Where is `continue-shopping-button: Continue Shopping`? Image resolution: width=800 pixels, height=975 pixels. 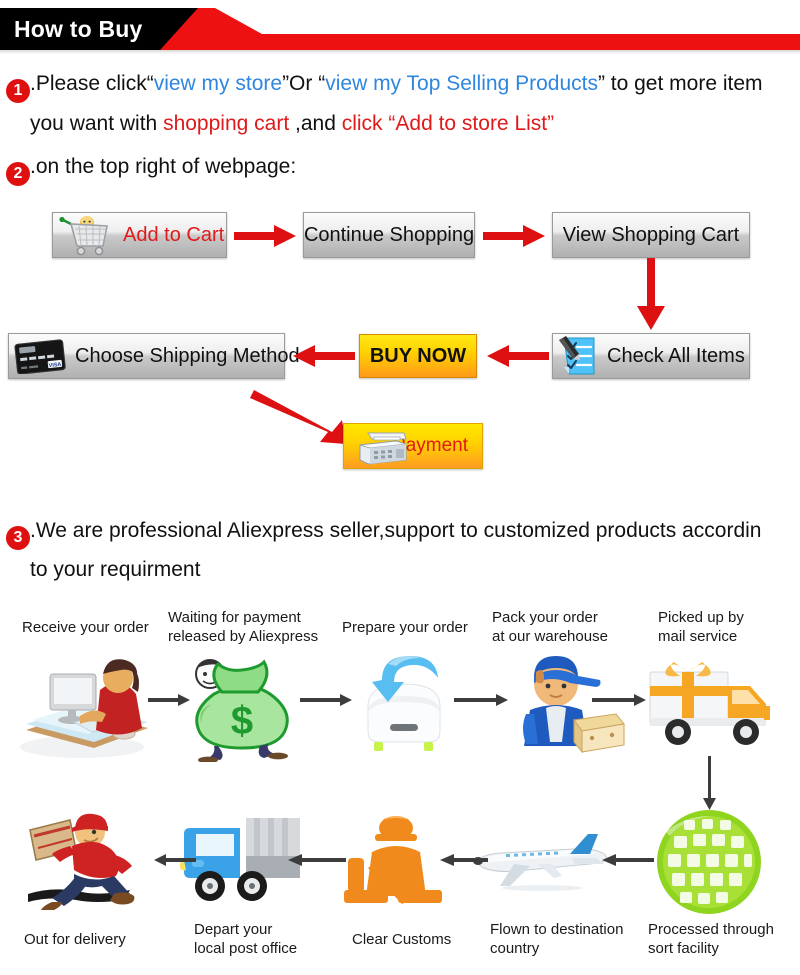
continue-shopping-button: Continue Shopping is located at coordinates (389, 235).